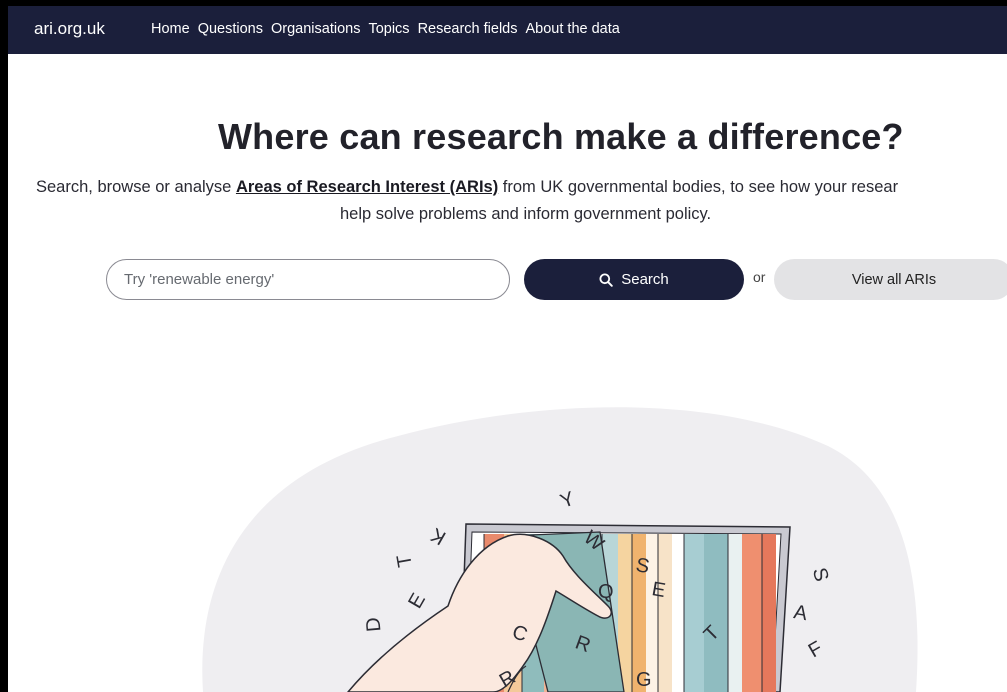 Image resolution: width=1007 pixels, height=692 pixels. Describe the element at coordinates (367, 187) in the screenshot. I see `ari-definition-link: Areas of Research Interest (ARIs)` at that location.